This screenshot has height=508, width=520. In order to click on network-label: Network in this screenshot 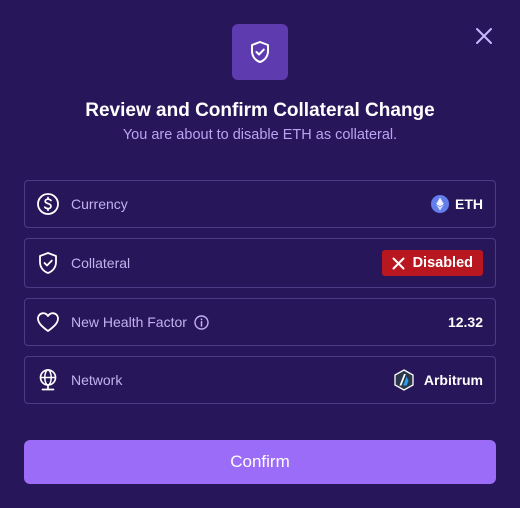, I will do `click(97, 380)`.